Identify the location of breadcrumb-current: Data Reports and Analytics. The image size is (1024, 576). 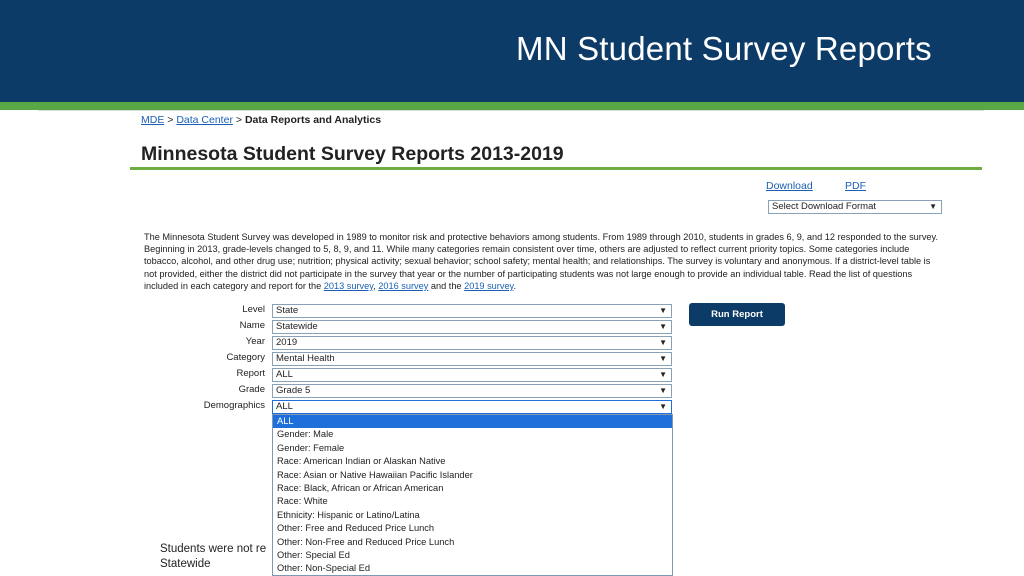
(313, 120).